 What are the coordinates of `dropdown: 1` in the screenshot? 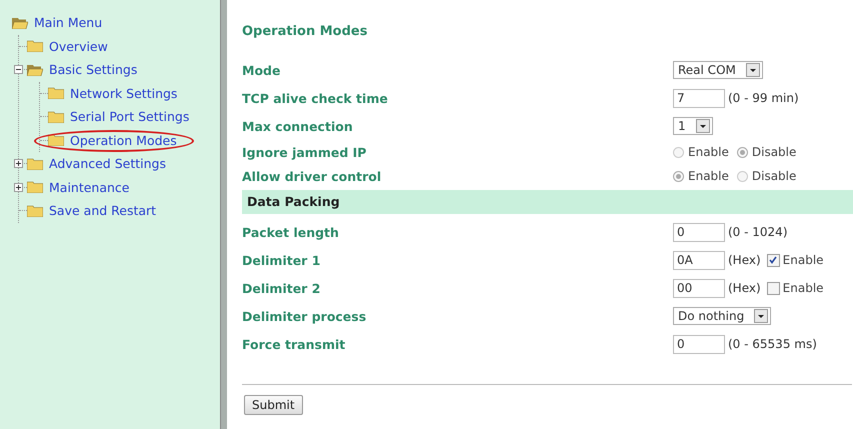 It's located at (693, 126).